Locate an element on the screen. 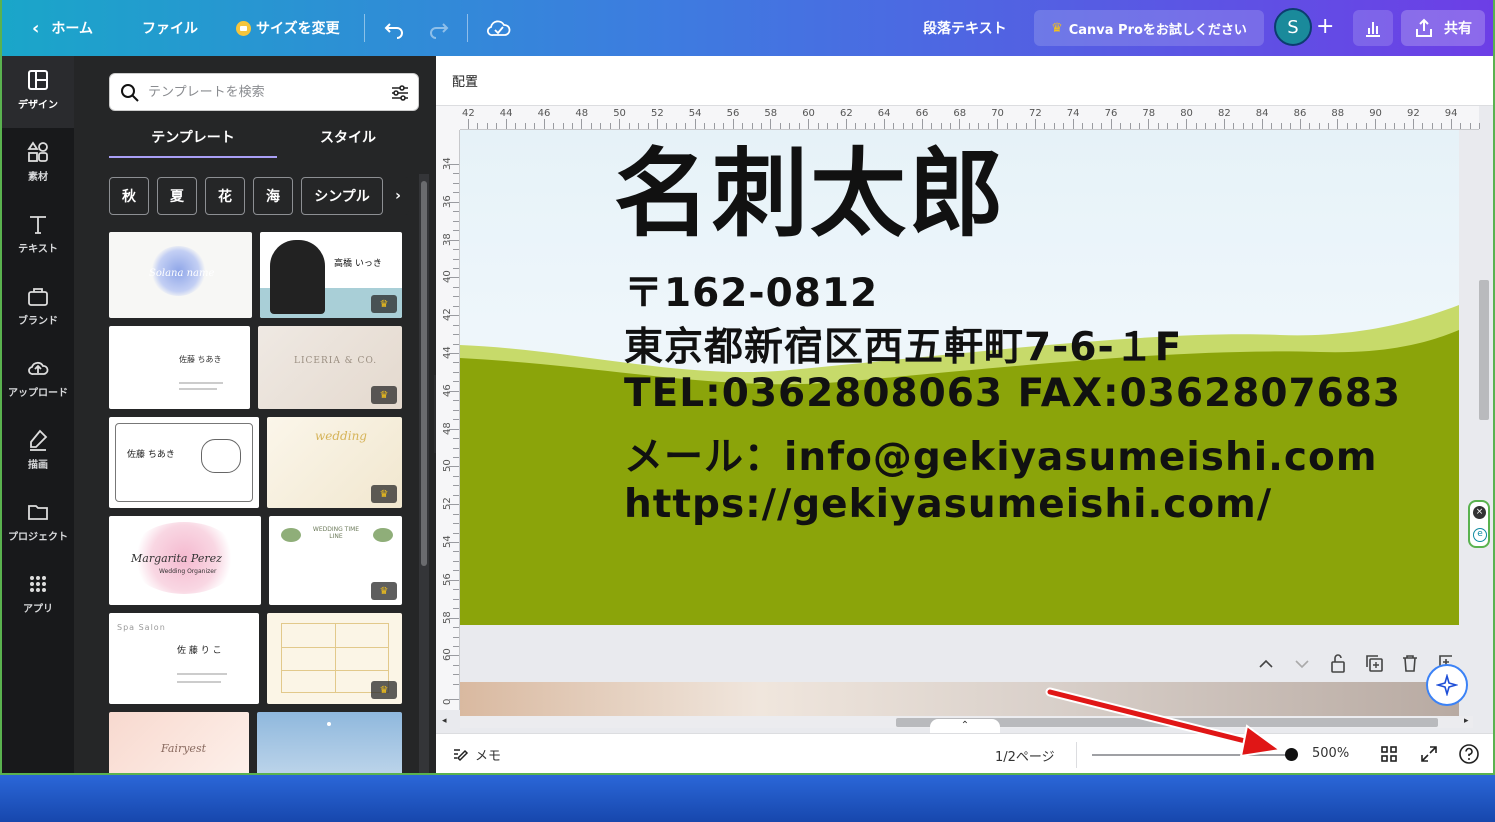  fullscreen-icon is located at coordinates (1429, 754).